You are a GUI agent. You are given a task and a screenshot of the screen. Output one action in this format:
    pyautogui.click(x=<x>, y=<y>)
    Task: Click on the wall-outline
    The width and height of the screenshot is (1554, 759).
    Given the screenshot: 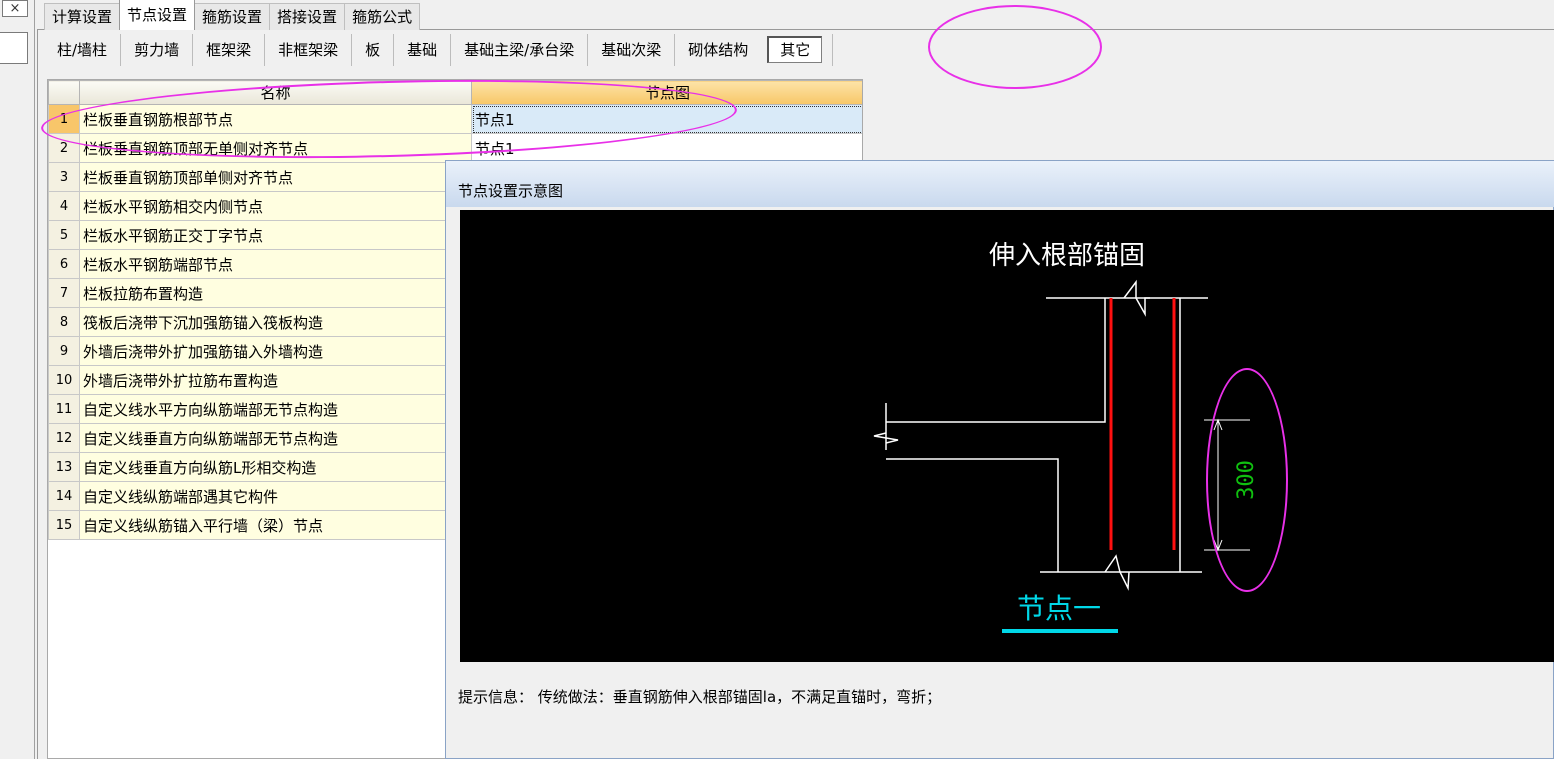 What is the action you would take?
    pyautogui.click(x=1040, y=435)
    